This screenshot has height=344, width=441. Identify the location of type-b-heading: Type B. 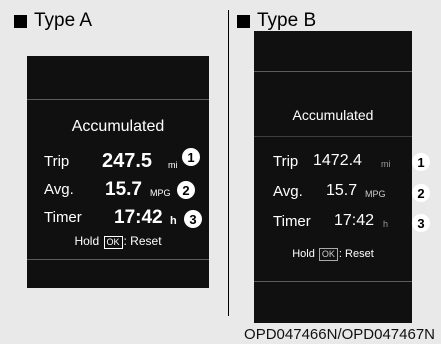
(276, 21).